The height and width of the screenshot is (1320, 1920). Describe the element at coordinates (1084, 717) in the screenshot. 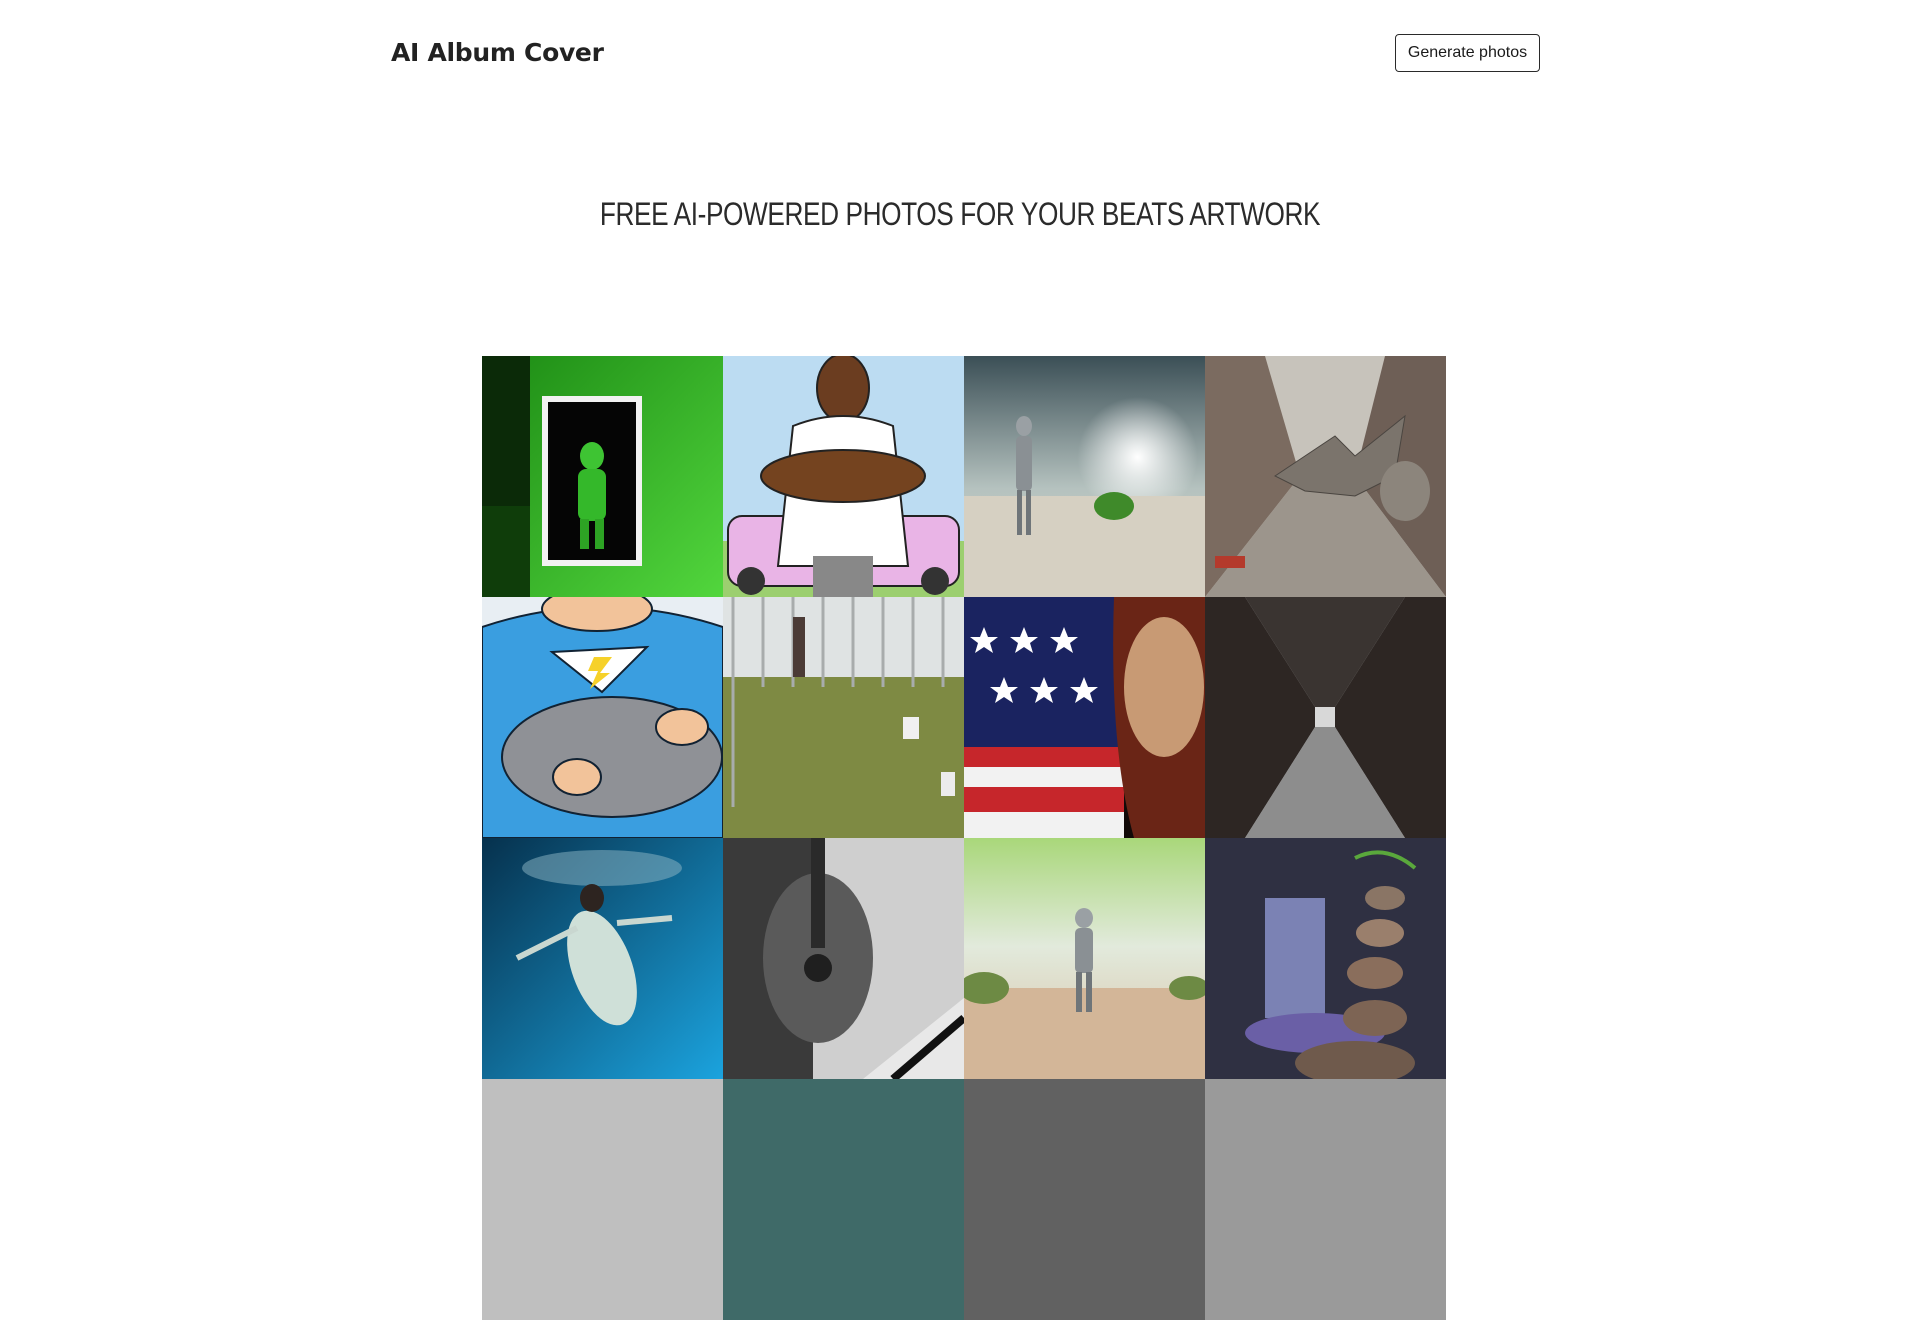

I see `gallery-image-flag-woman` at that location.